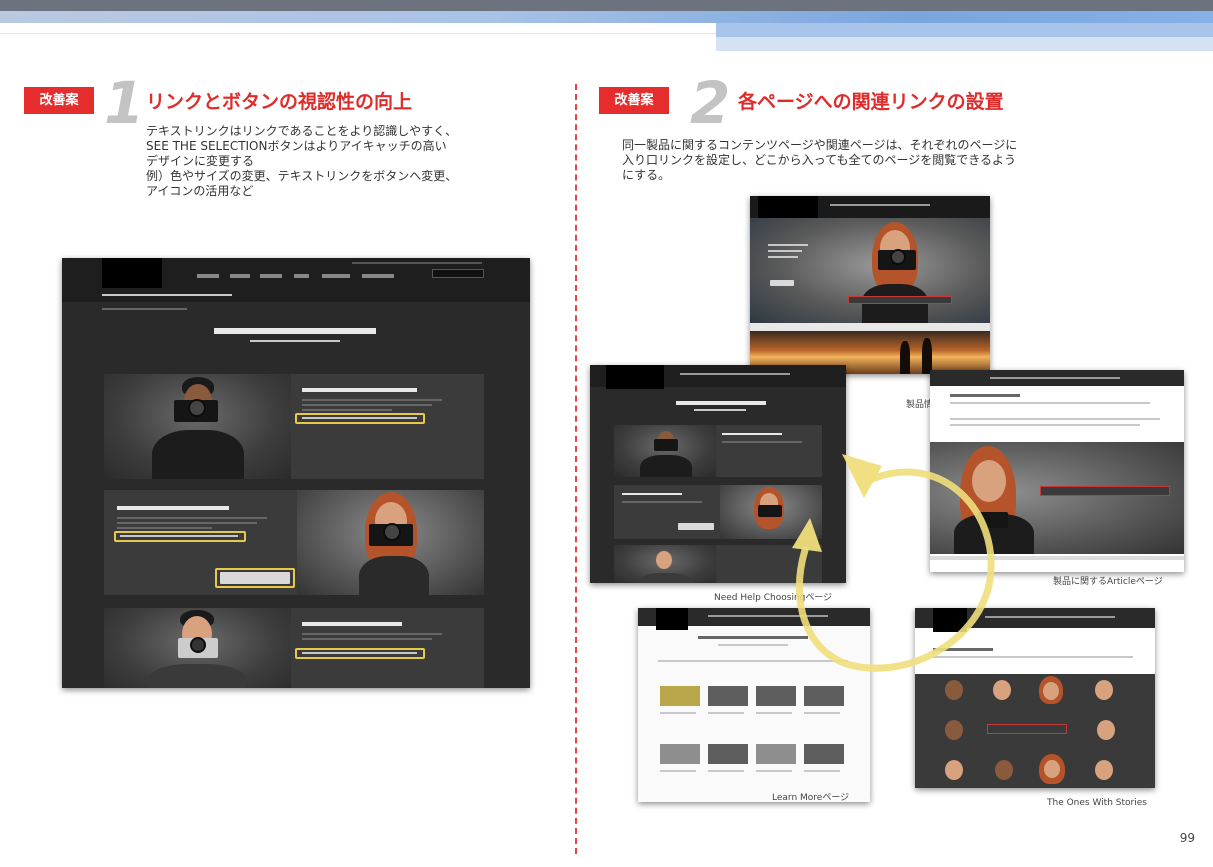 This screenshot has width=1213, height=867. I want to click on breadcrumb, so click(144, 309).